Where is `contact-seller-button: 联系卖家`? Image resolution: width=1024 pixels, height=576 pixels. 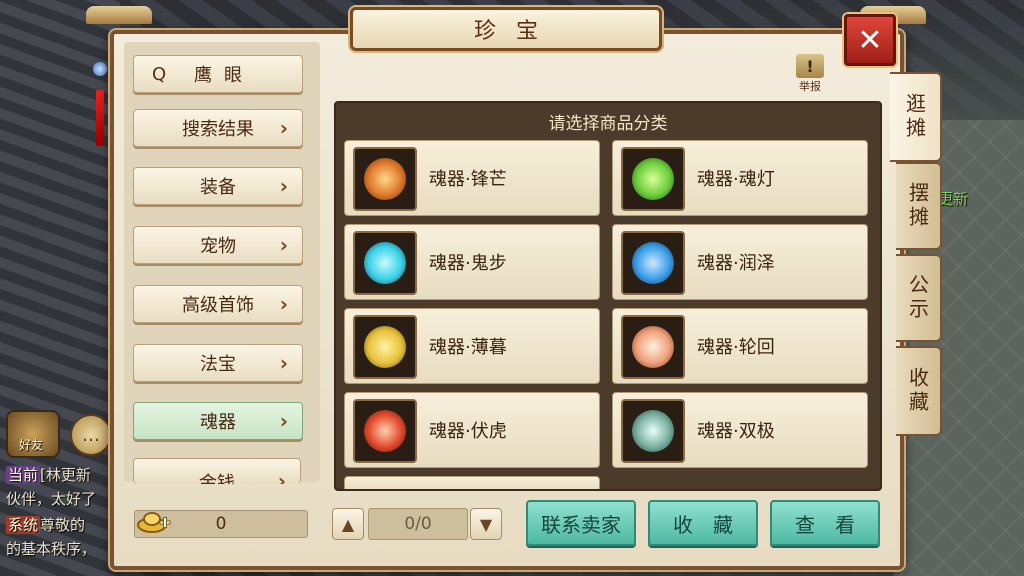 contact-seller-button: 联系卖家 is located at coordinates (581, 523).